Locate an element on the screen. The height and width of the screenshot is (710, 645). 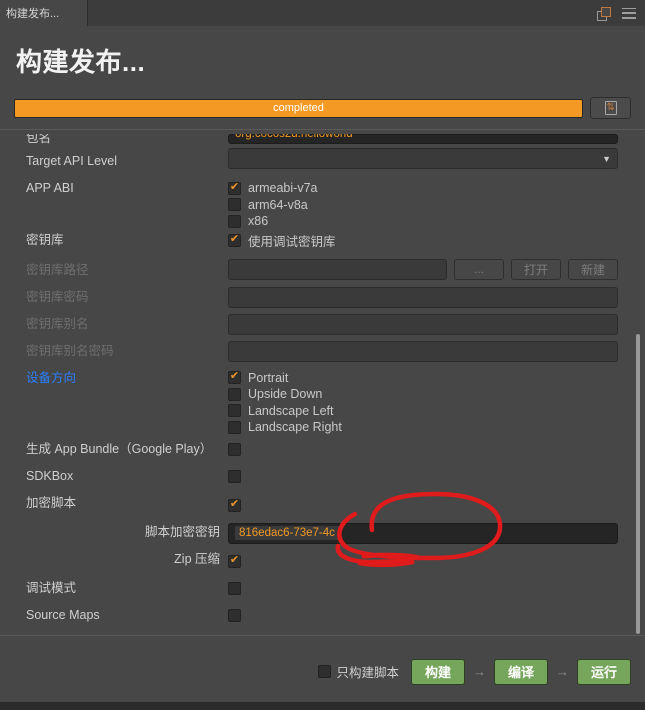
label-debug-mode: 调试模式 is located at coordinates (51, 587).